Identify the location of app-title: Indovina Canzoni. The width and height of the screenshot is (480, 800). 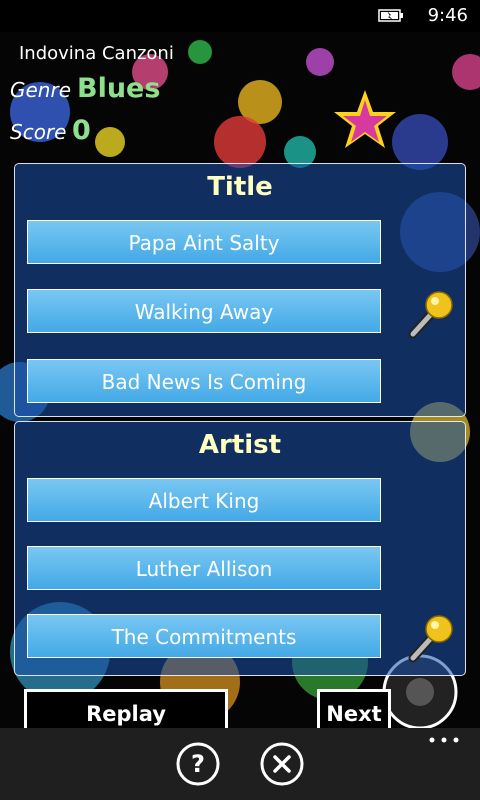
(96, 53).